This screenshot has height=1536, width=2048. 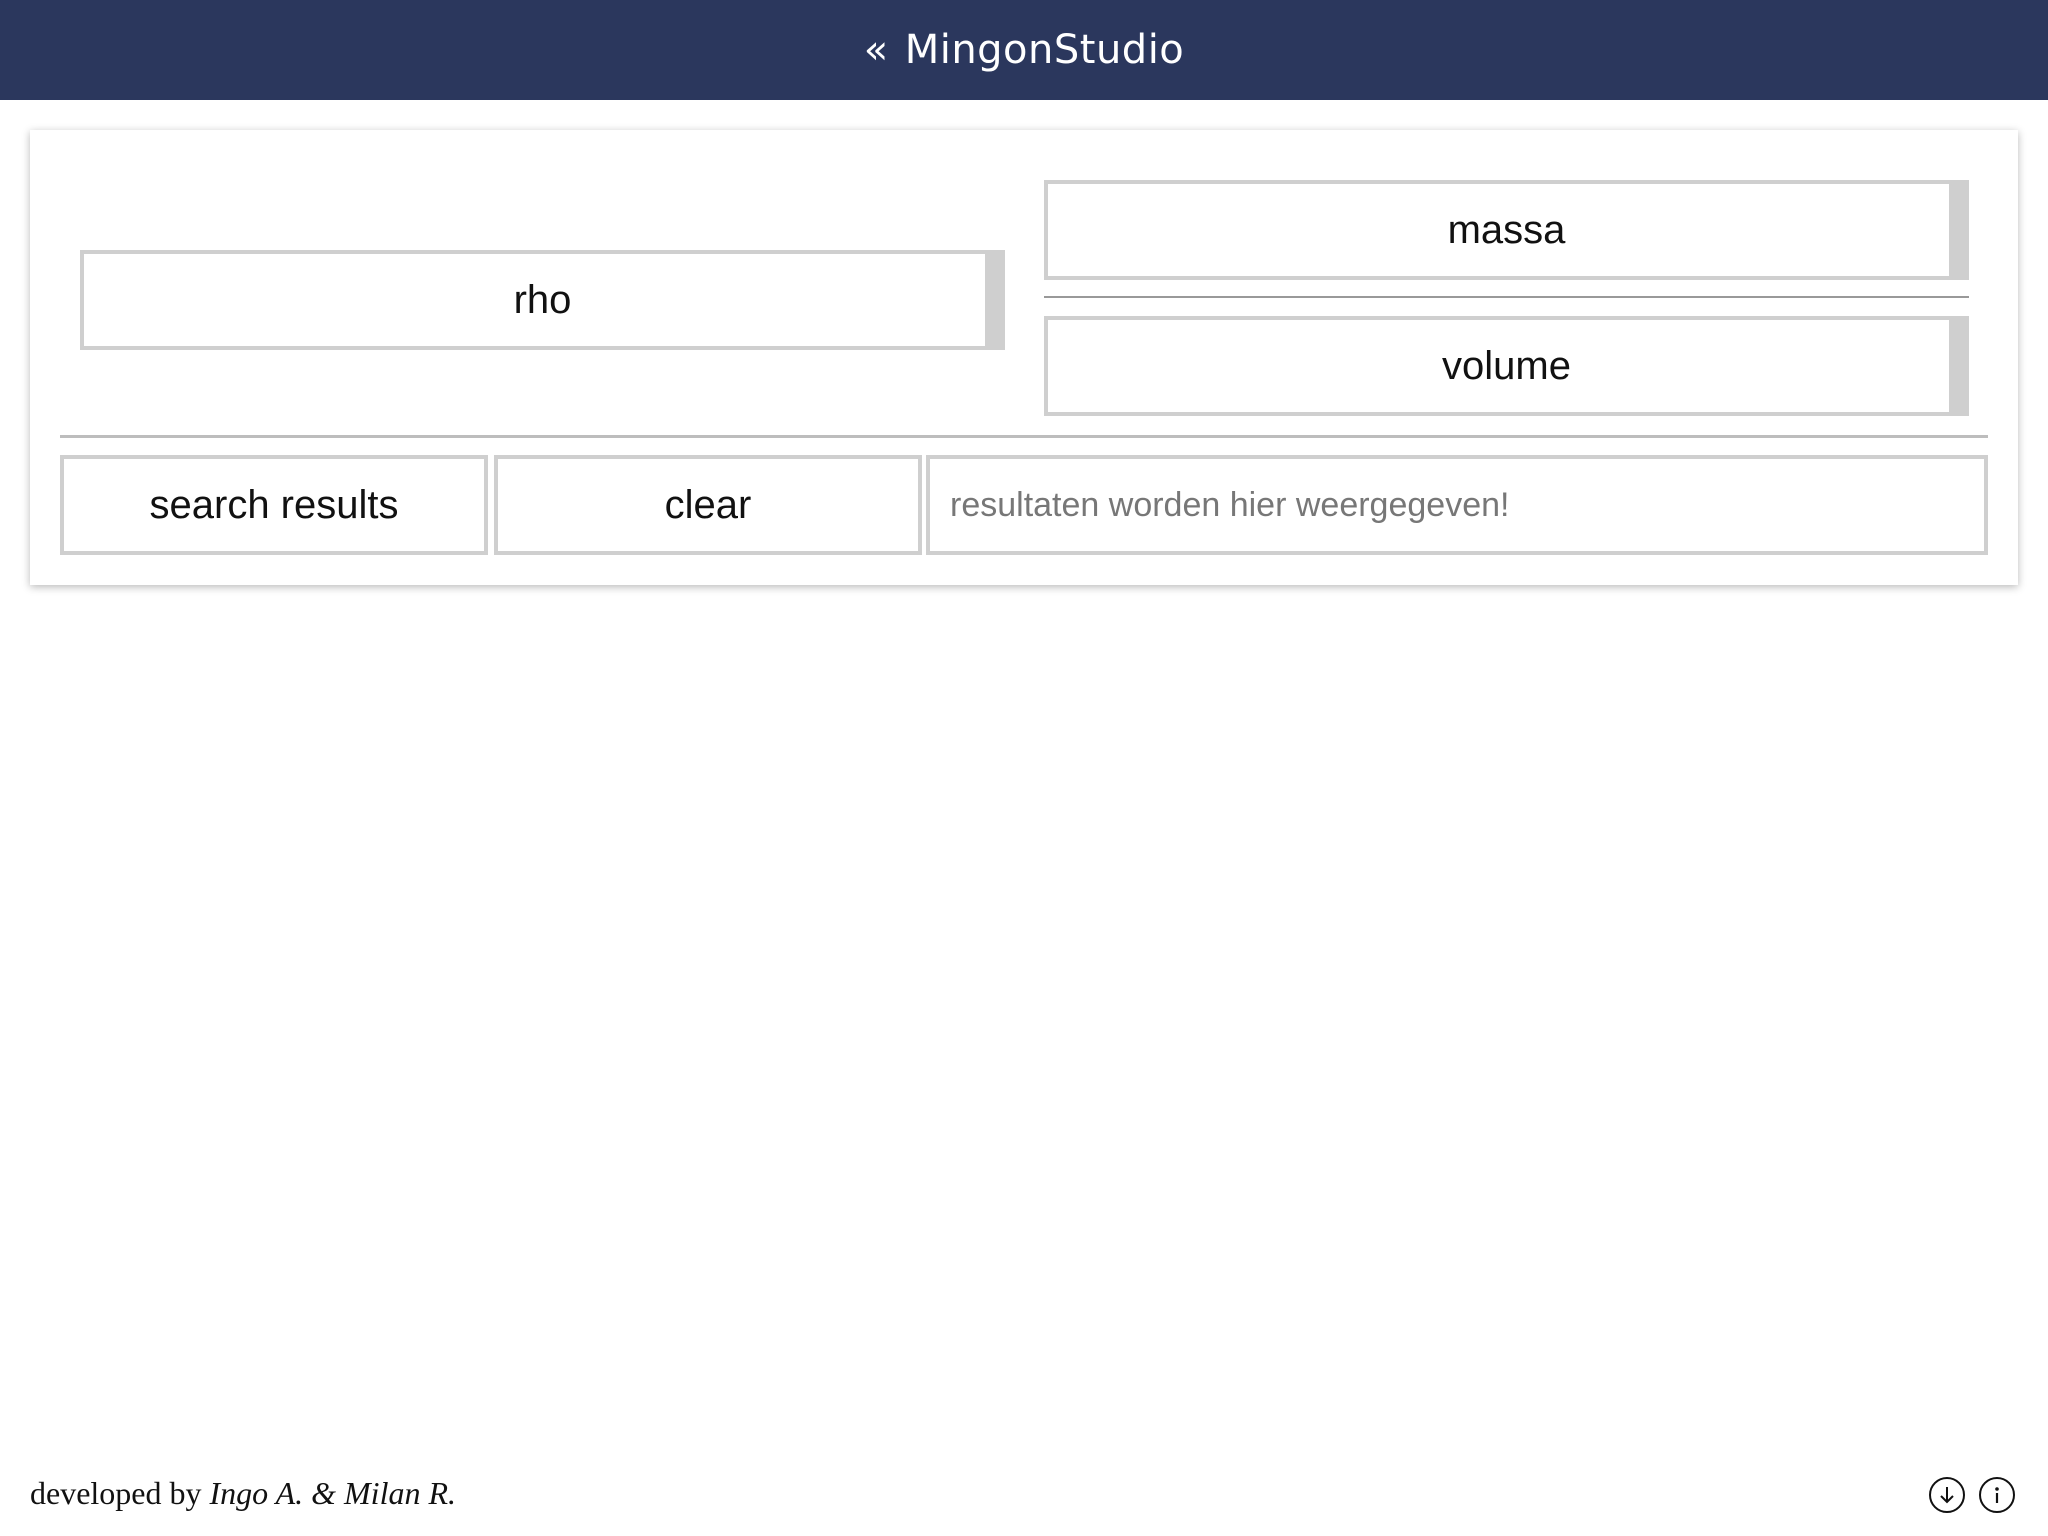 What do you see at coordinates (1957, 366) in the screenshot?
I see `volume-scroll-handle` at bounding box center [1957, 366].